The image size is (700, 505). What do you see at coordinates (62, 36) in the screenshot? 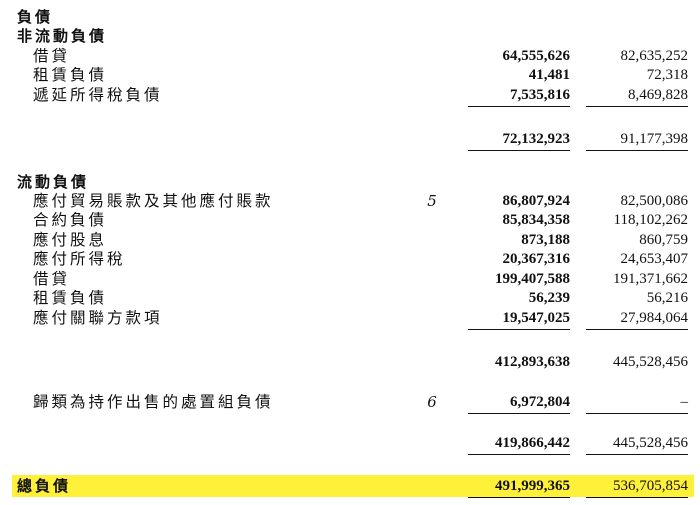
I see `non-current-title: 非流動負債` at bounding box center [62, 36].